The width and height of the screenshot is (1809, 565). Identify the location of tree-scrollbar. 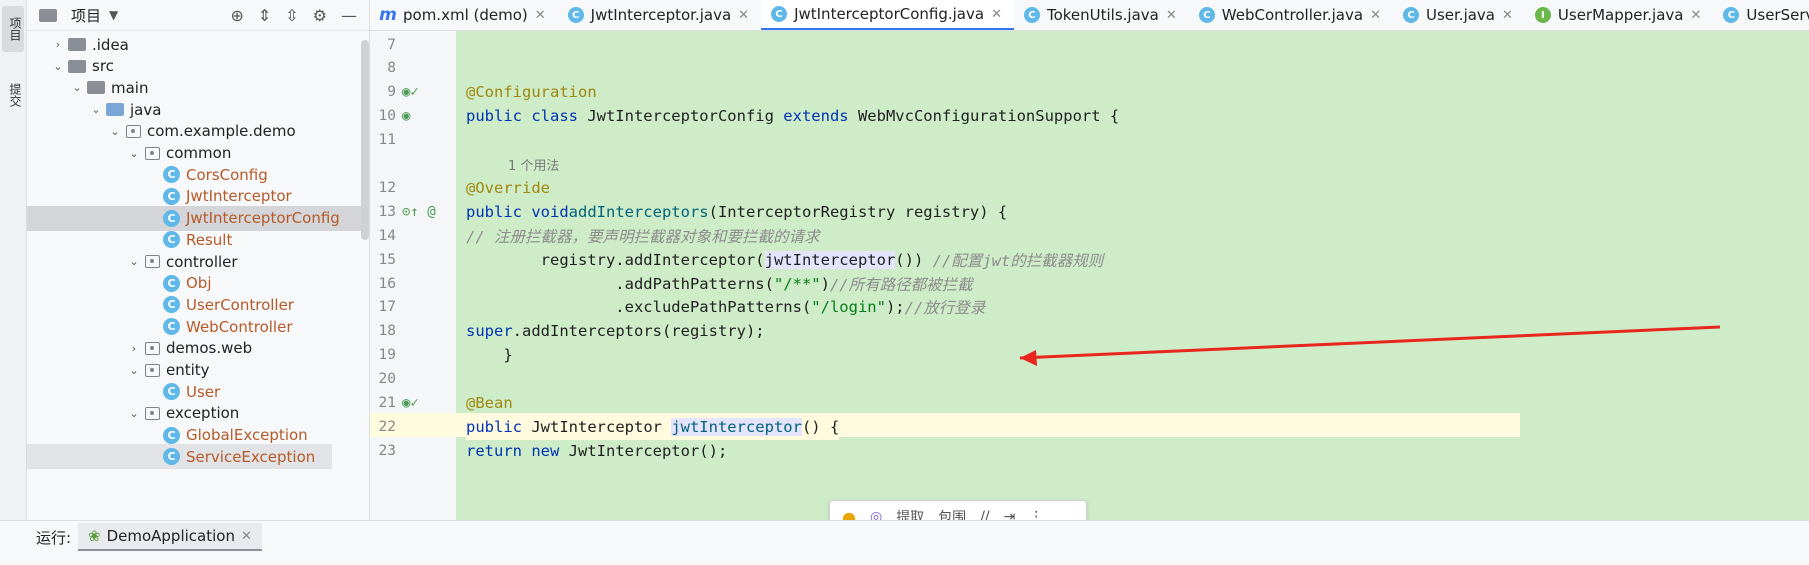
(365, 140).